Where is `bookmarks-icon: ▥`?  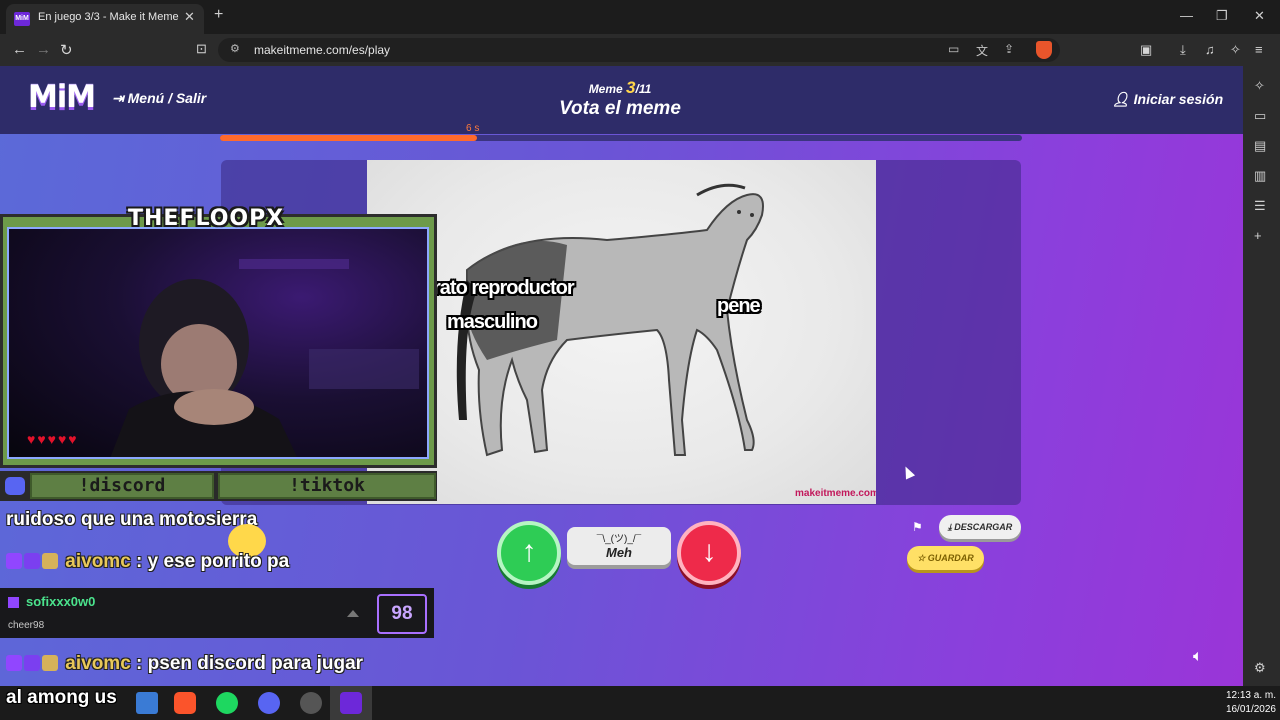 bookmarks-icon: ▥ is located at coordinates (1260, 176).